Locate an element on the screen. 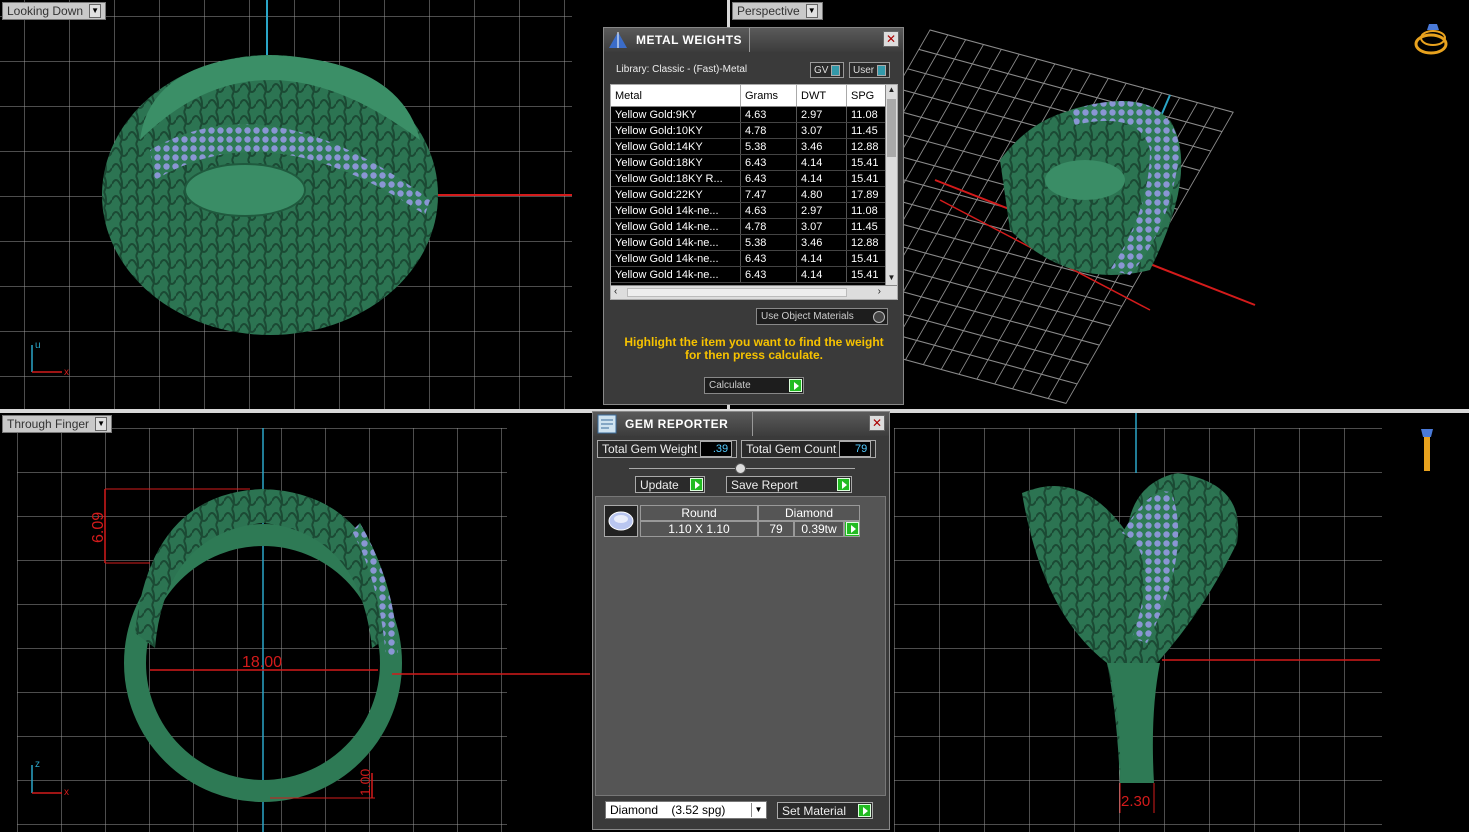 Image resolution: width=1469 pixels, height=832 pixels. scroll-up-icon: ▲ is located at coordinates (891, 91).